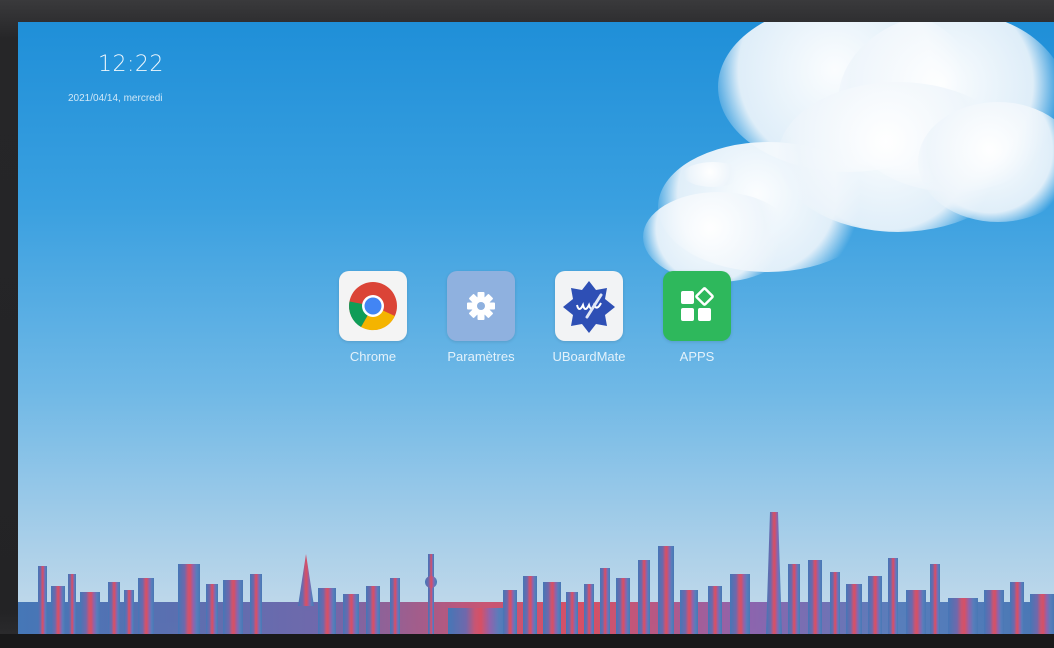  Describe the element at coordinates (481, 356) in the screenshot. I see `app-label-parametres: Paramètres` at that location.